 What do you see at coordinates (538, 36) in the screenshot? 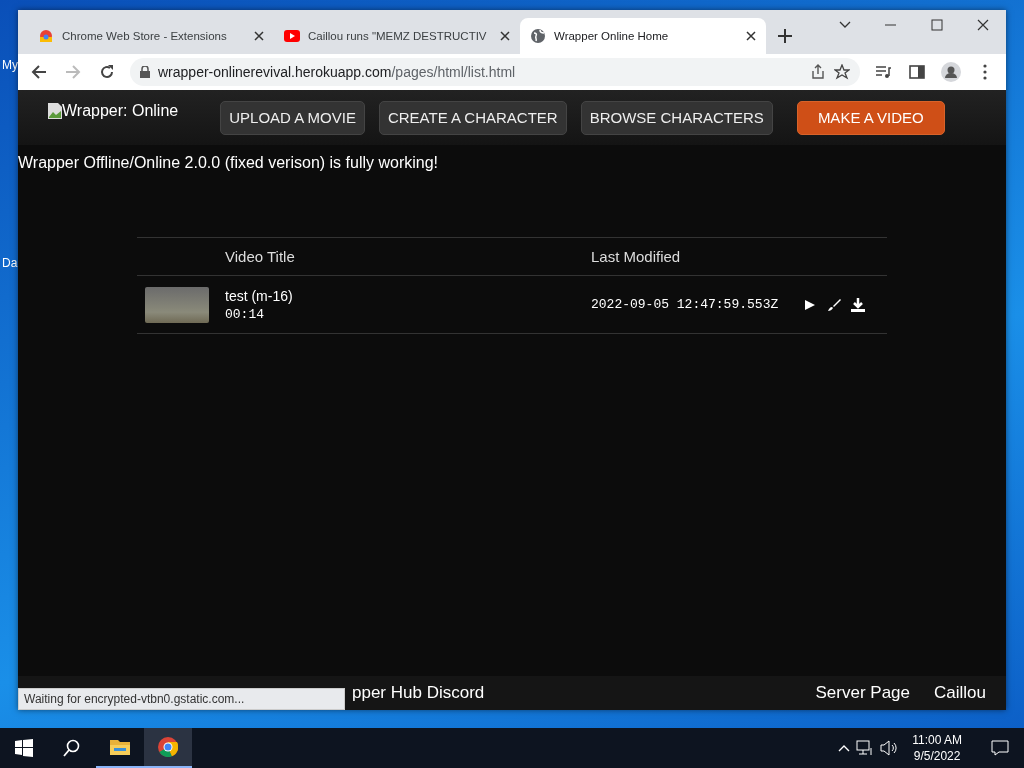
I see `globe-icon` at bounding box center [538, 36].